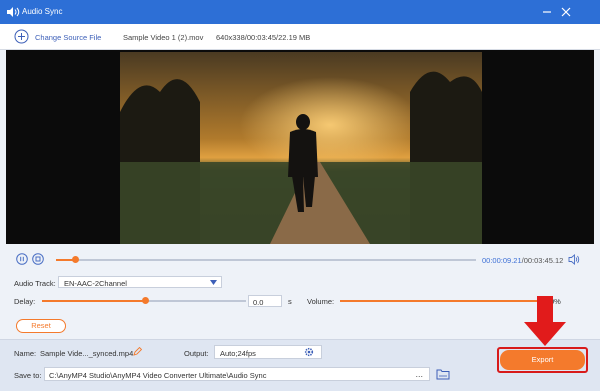  Describe the element at coordinates (95, 283) in the screenshot. I see `audio-track-value: EN-AAC-2Channel` at that location.